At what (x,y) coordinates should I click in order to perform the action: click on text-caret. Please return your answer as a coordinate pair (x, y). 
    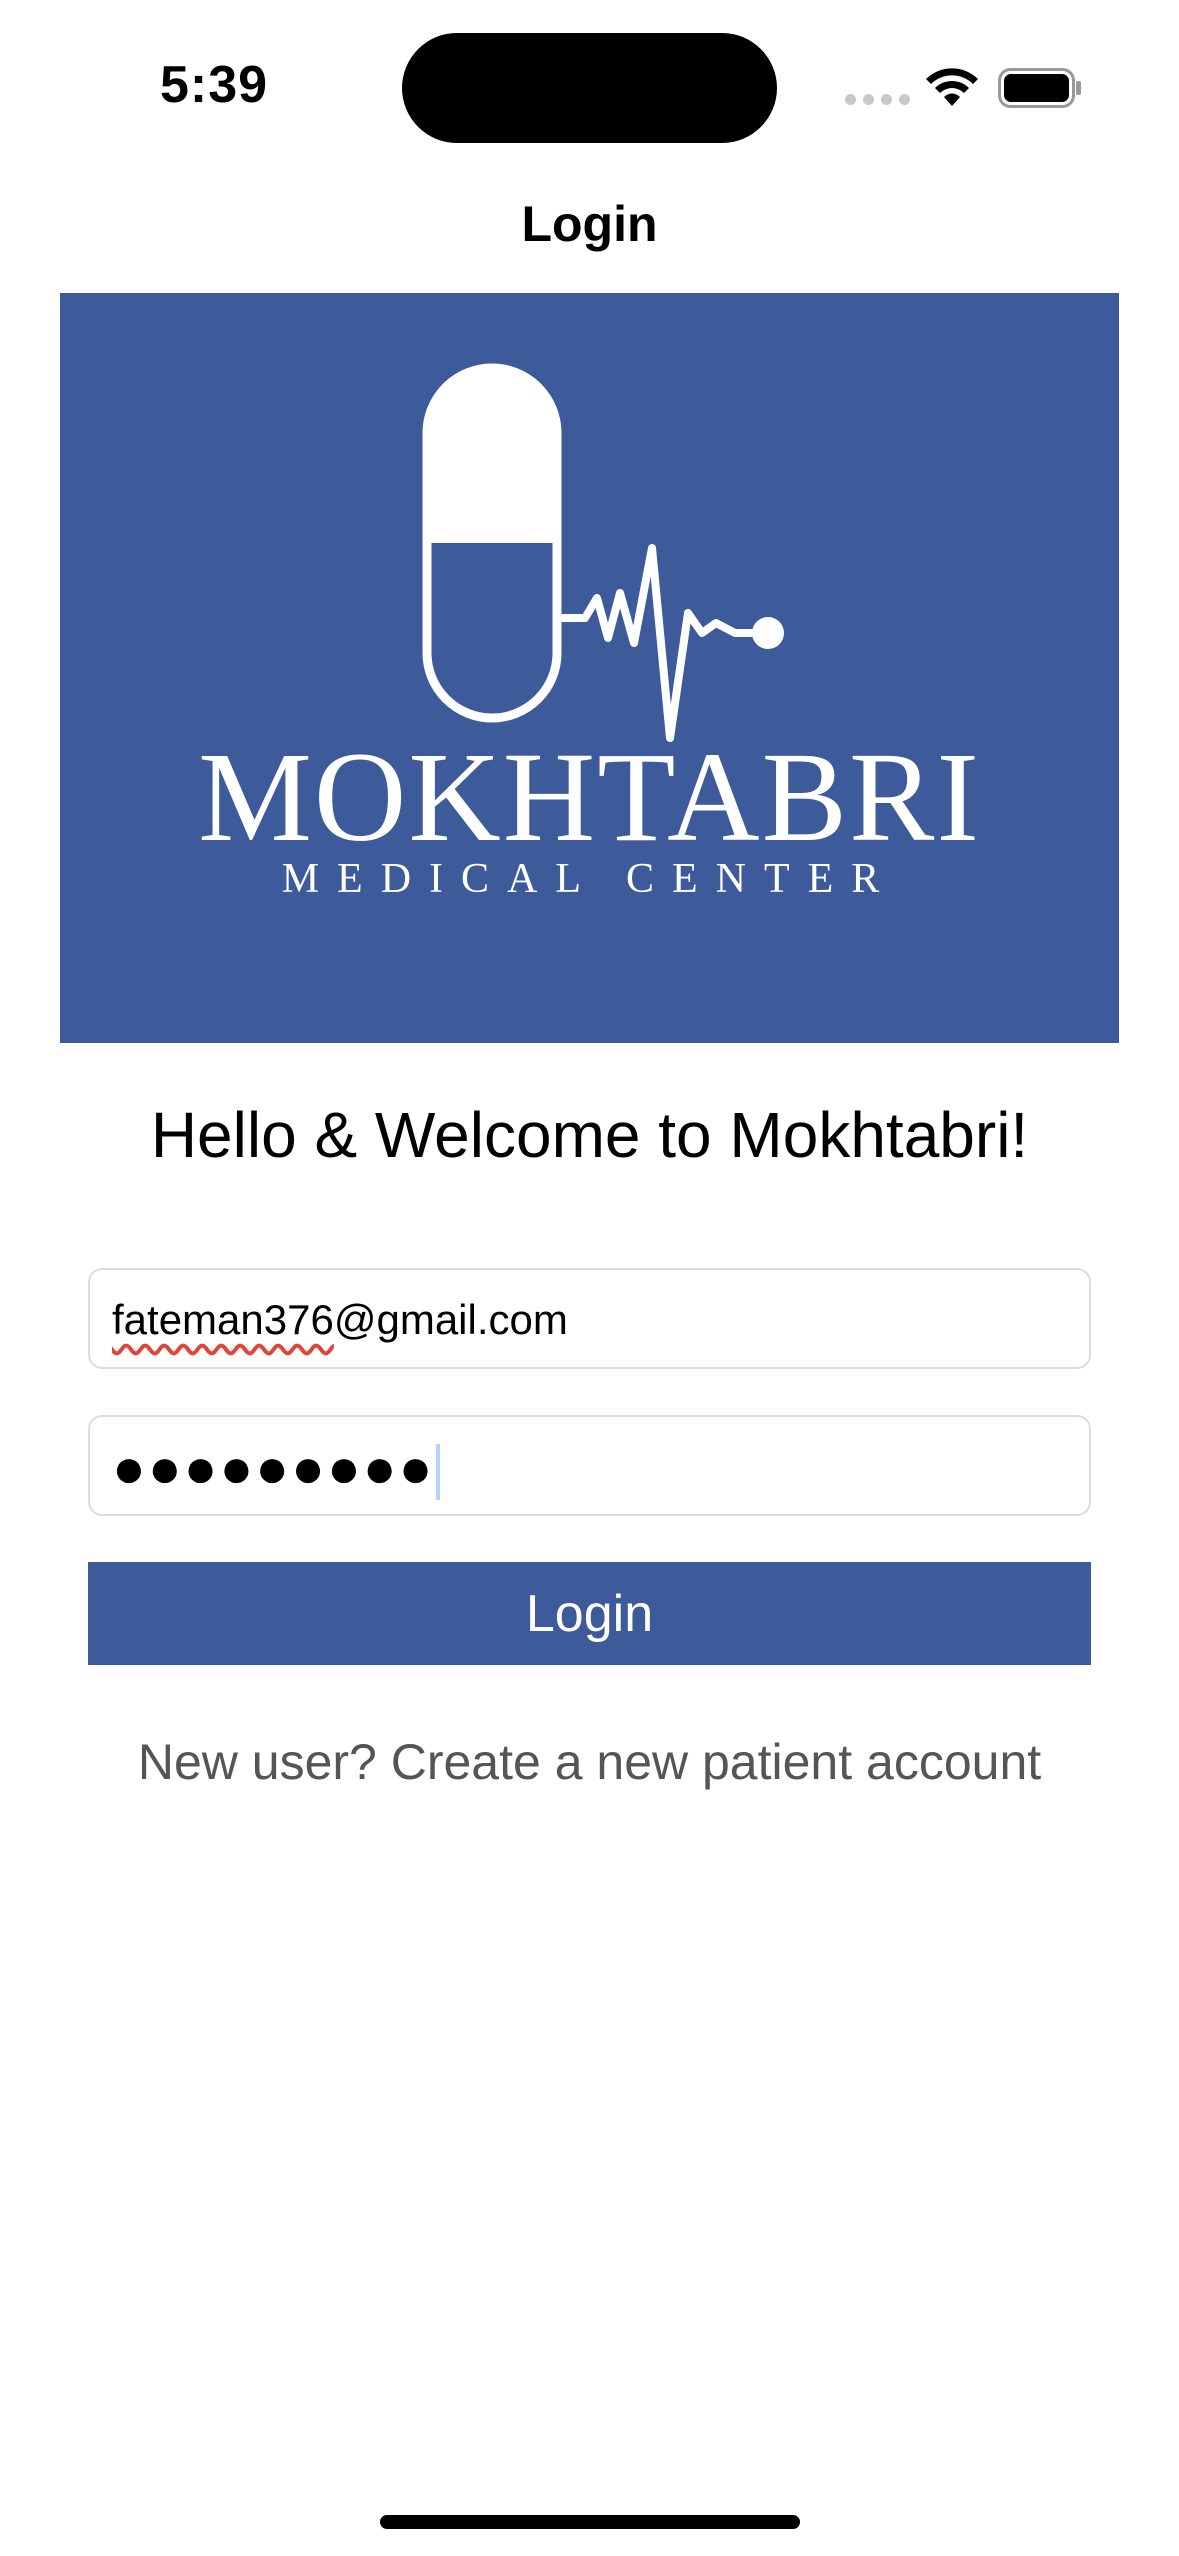
    Looking at the image, I should click on (438, 1472).